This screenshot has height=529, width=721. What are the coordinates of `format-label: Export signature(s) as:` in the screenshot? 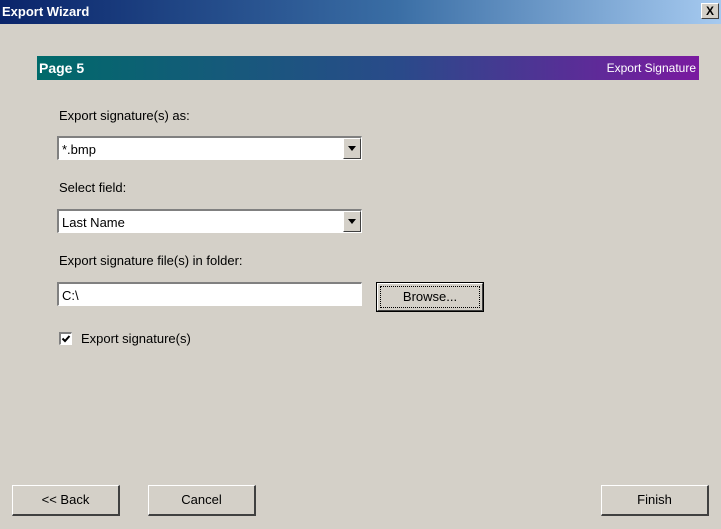 It's located at (124, 115).